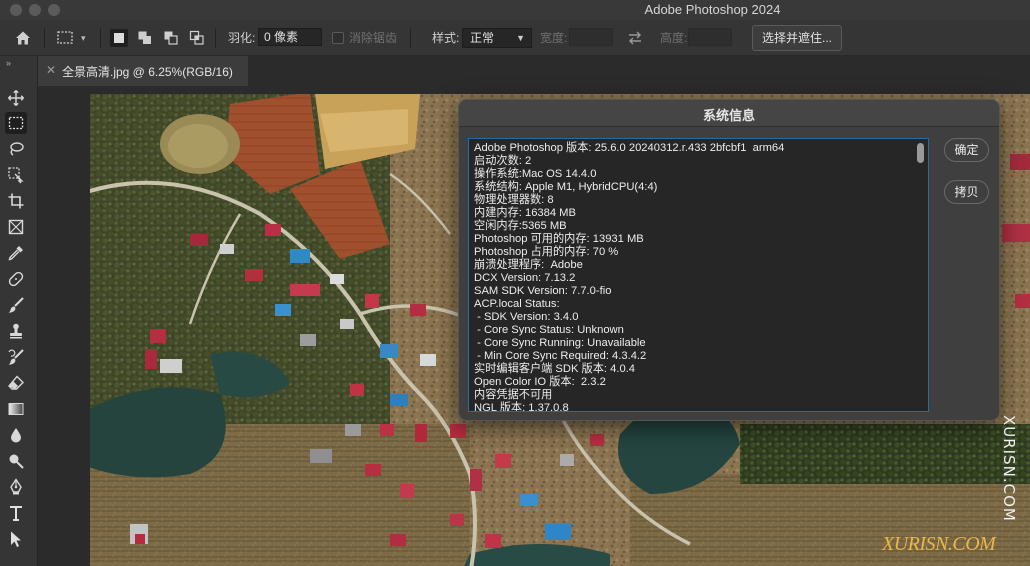  I want to click on info-line: 空闲内存:5365 MB, so click(520, 226).